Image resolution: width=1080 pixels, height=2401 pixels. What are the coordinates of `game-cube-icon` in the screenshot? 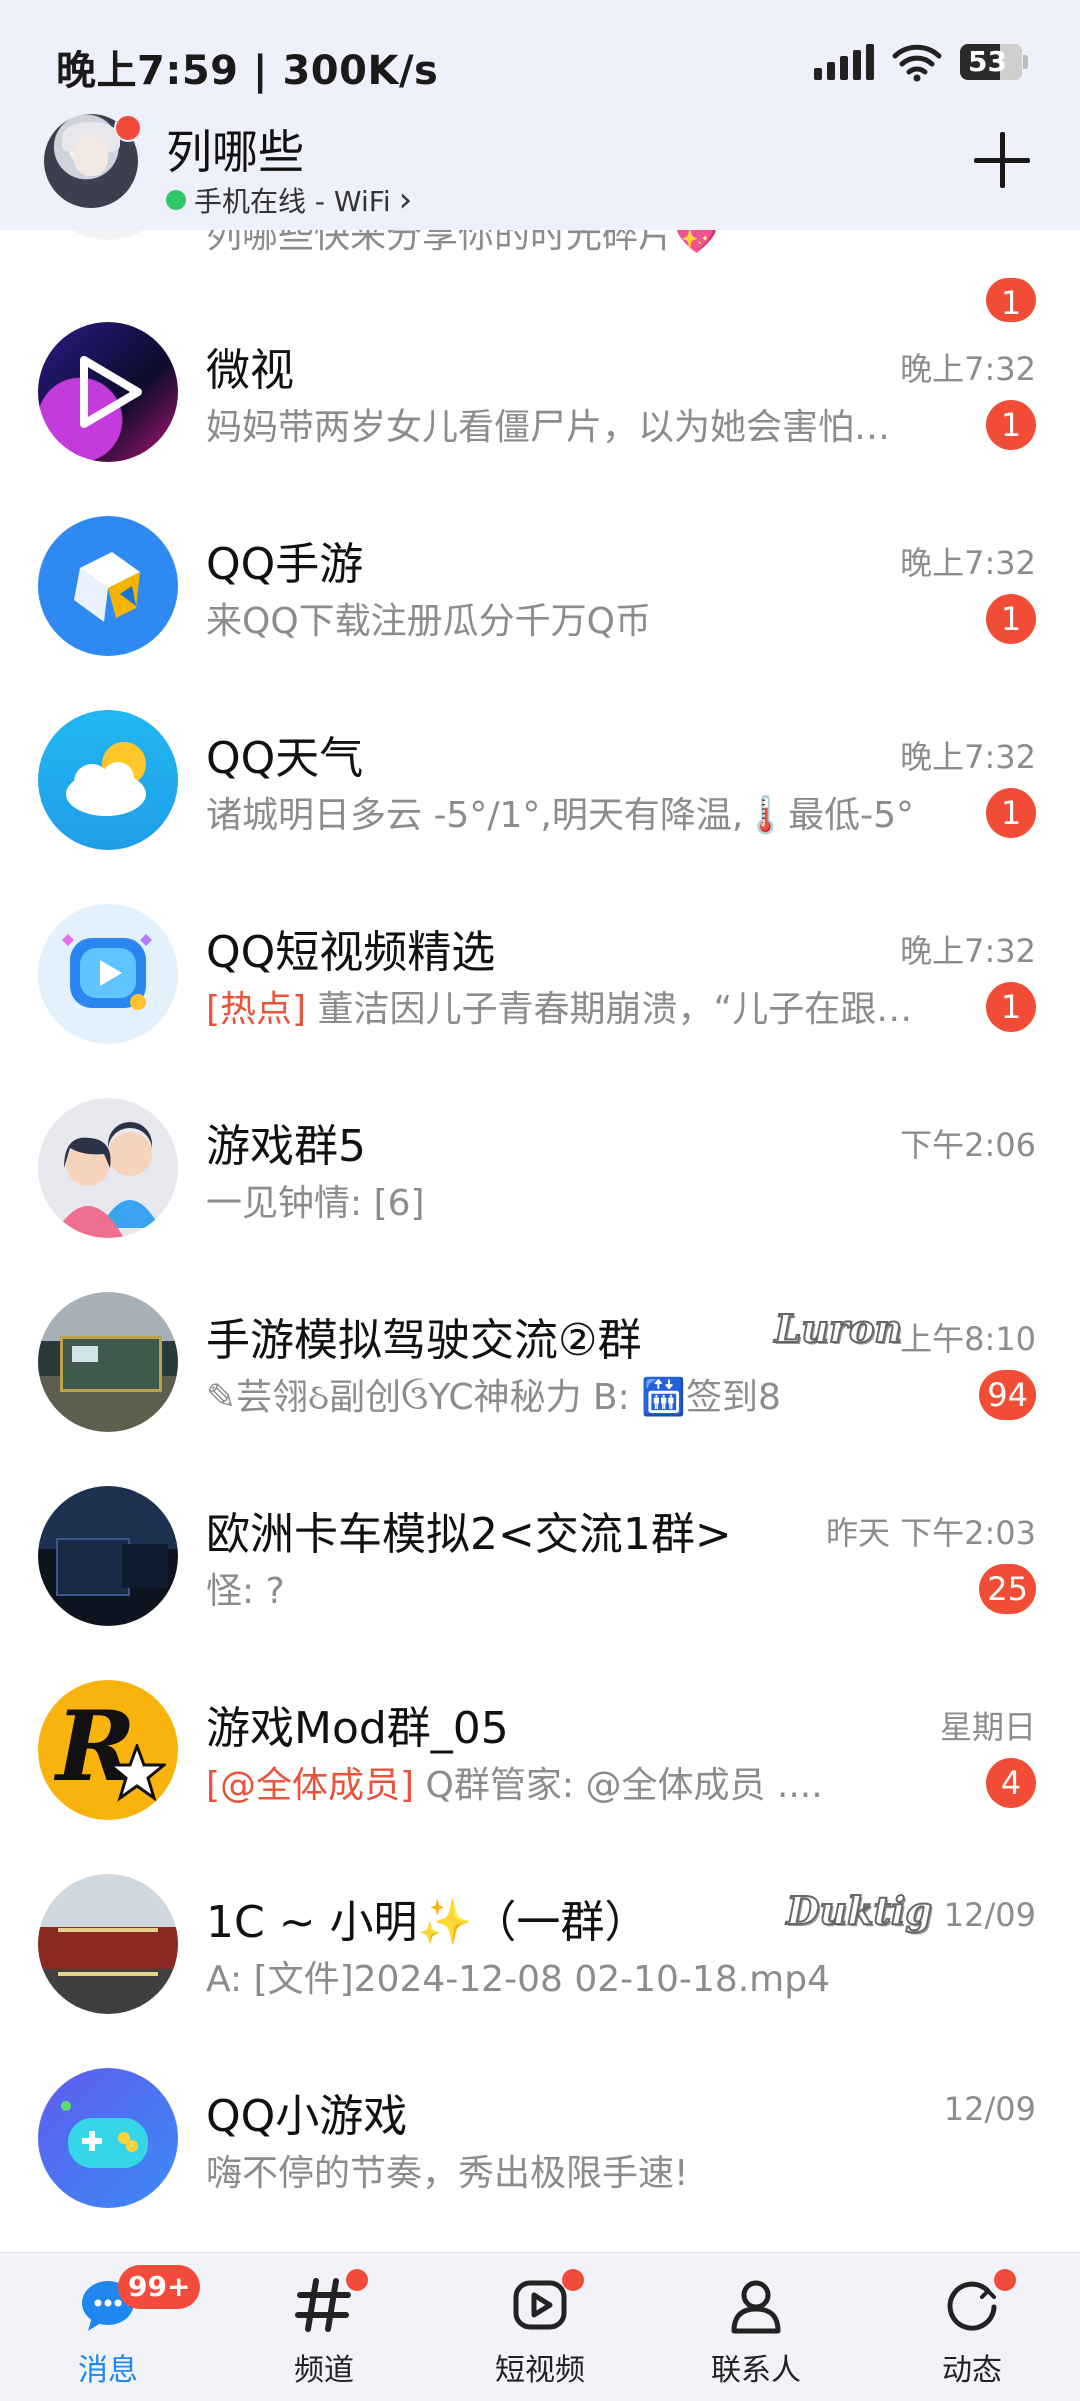 It's located at (107, 587).